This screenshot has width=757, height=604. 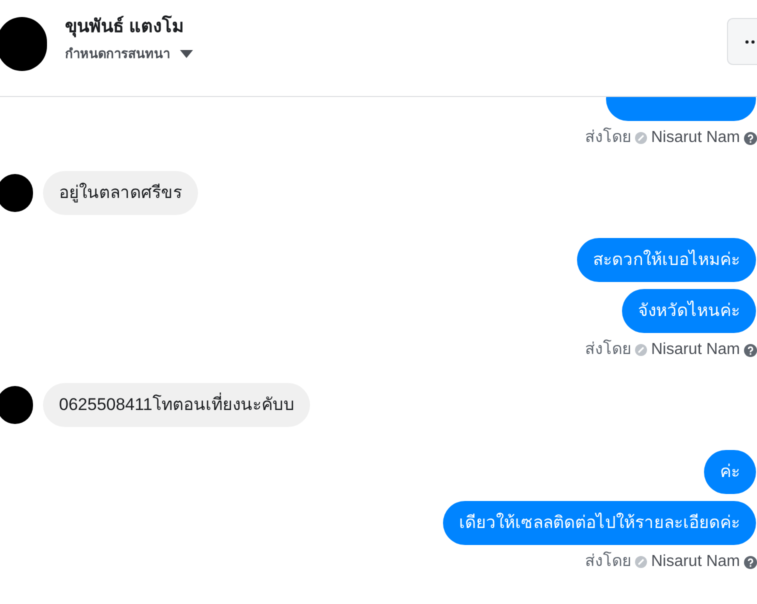 What do you see at coordinates (186, 54) in the screenshot?
I see `caret-icon` at bounding box center [186, 54].